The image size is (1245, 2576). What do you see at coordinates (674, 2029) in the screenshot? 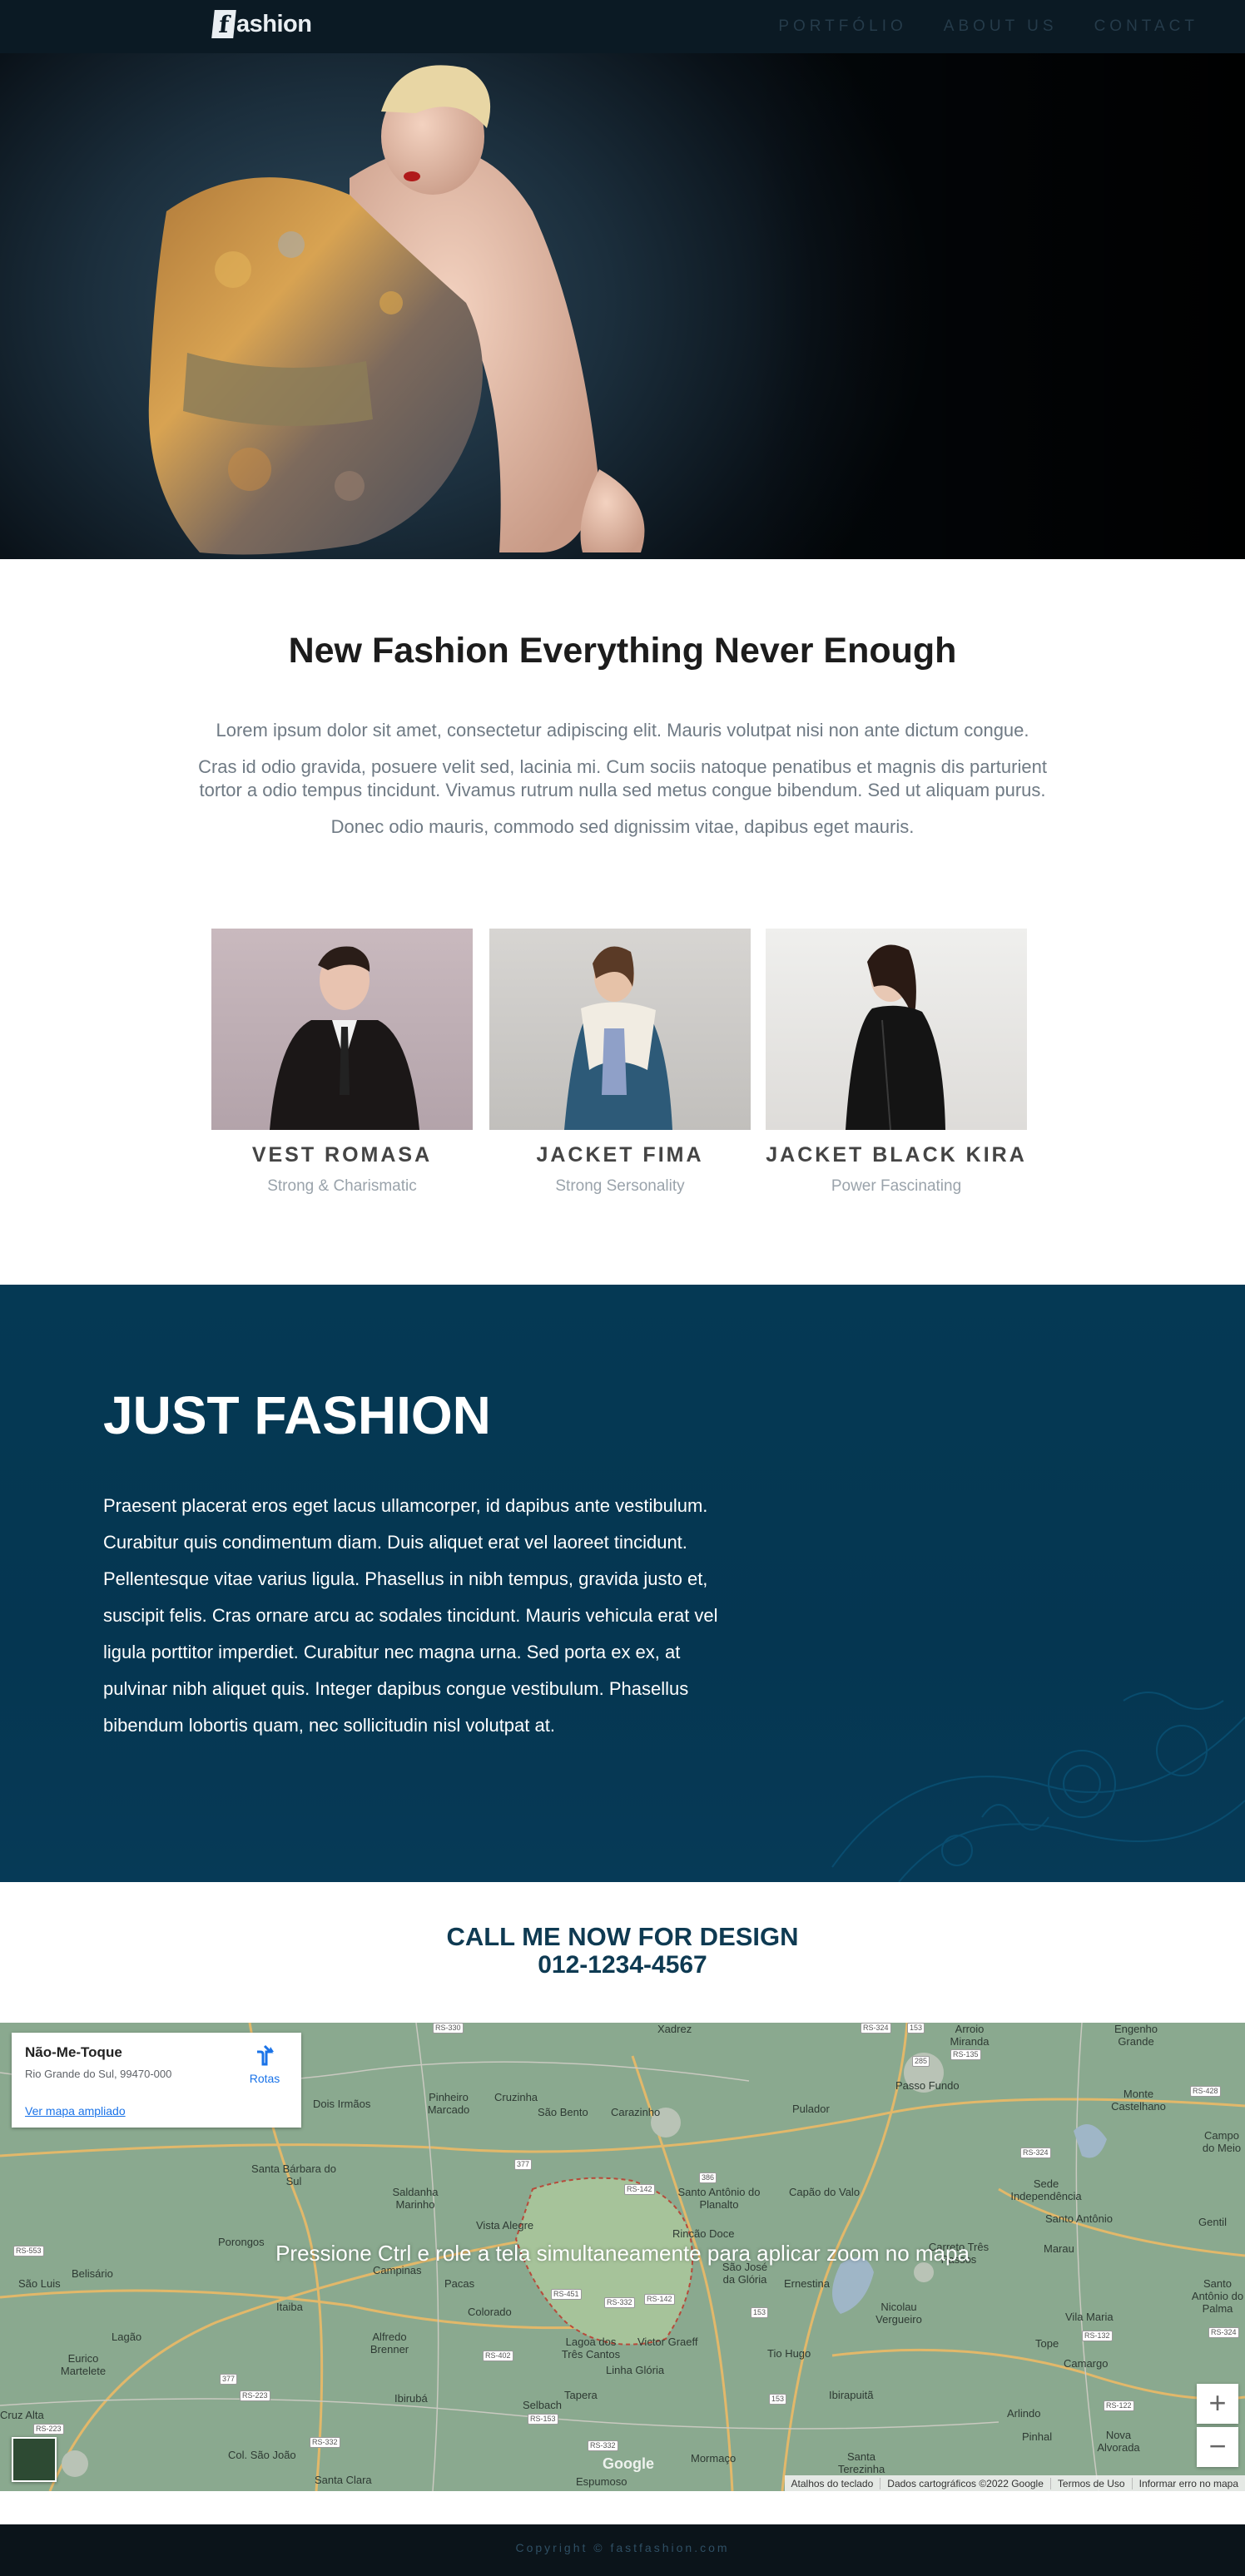
I see `map-place-label: Xadrez` at bounding box center [674, 2029].